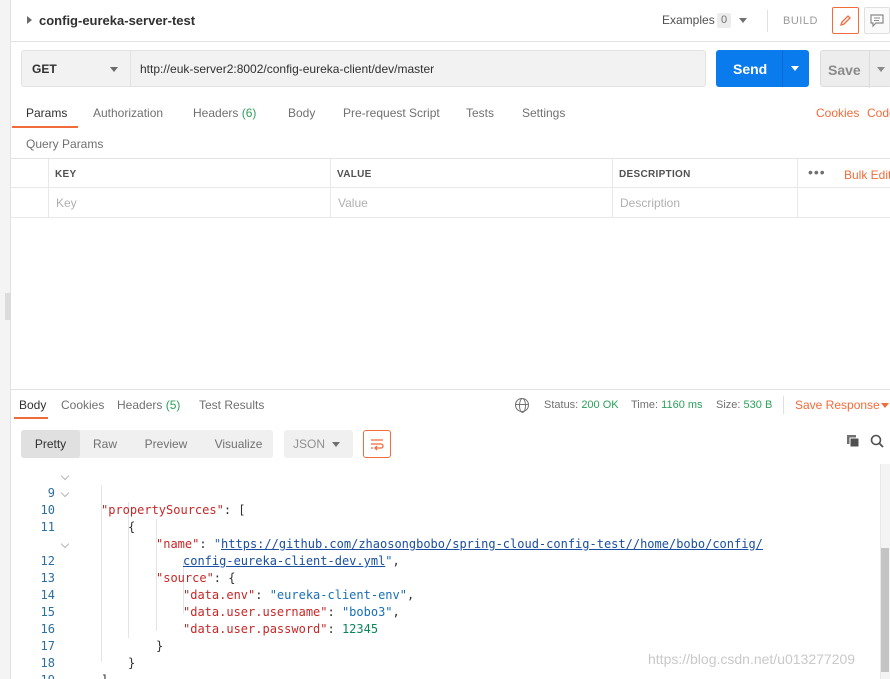 Image resolution: width=890 pixels, height=679 pixels. Describe the element at coordinates (758, 405) in the screenshot. I see `size-value: 530 B` at that location.